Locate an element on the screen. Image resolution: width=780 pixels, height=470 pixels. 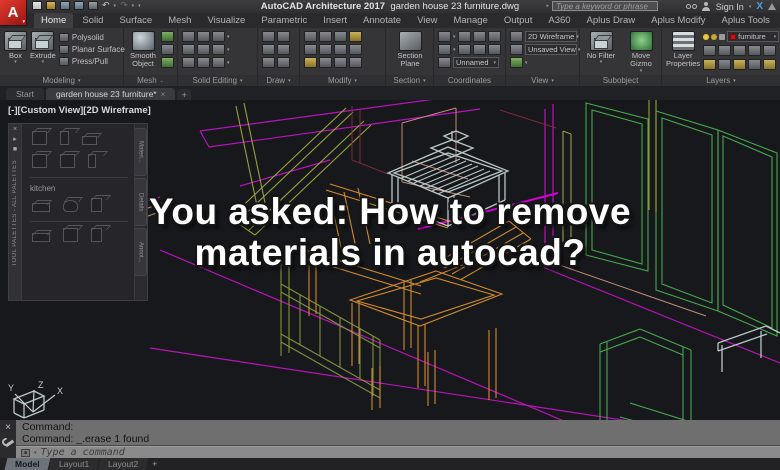
interfere-icon is located at coordinates (188, 62).